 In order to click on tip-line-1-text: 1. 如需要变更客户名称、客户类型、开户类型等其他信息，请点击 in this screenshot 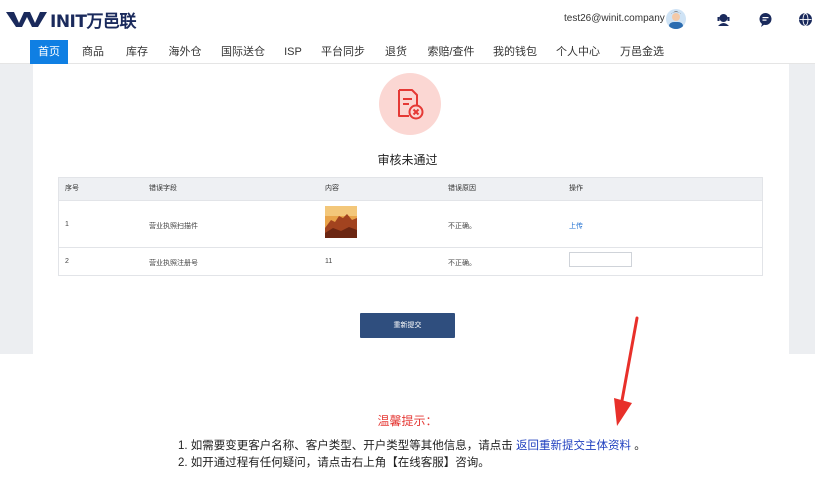, I will do `click(345, 446)`.